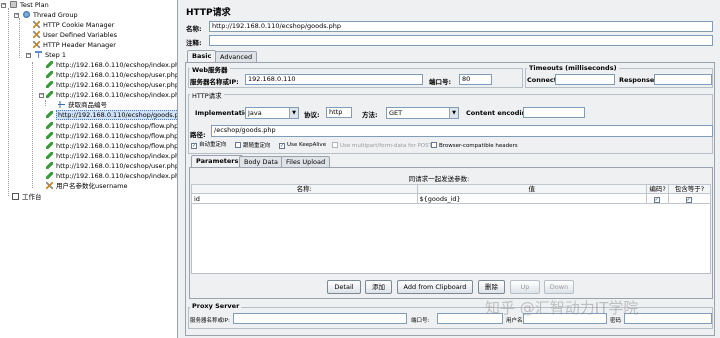 The height and width of the screenshot is (338, 720). Describe the element at coordinates (202, 56) in the screenshot. I see `tab-basic: Basic` at that location.